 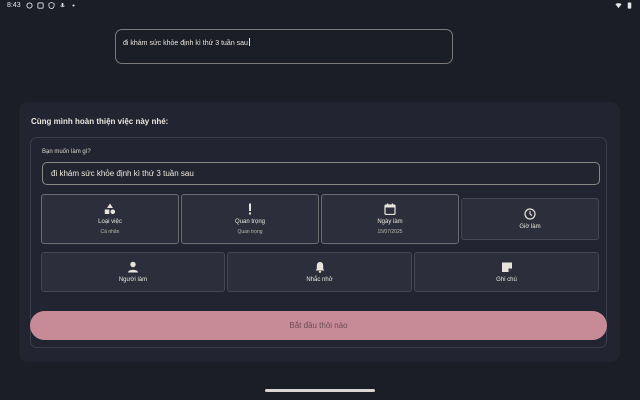 I want to click on note-label: Ghi chú, so click(x=506, y=279).